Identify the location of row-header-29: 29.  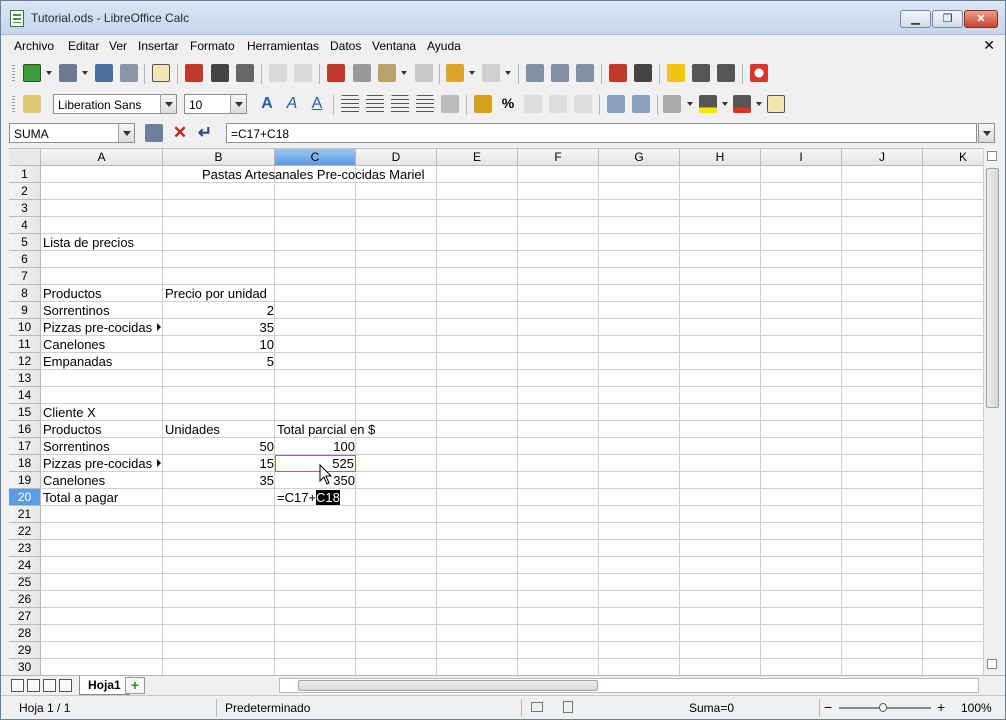
(25, 650).